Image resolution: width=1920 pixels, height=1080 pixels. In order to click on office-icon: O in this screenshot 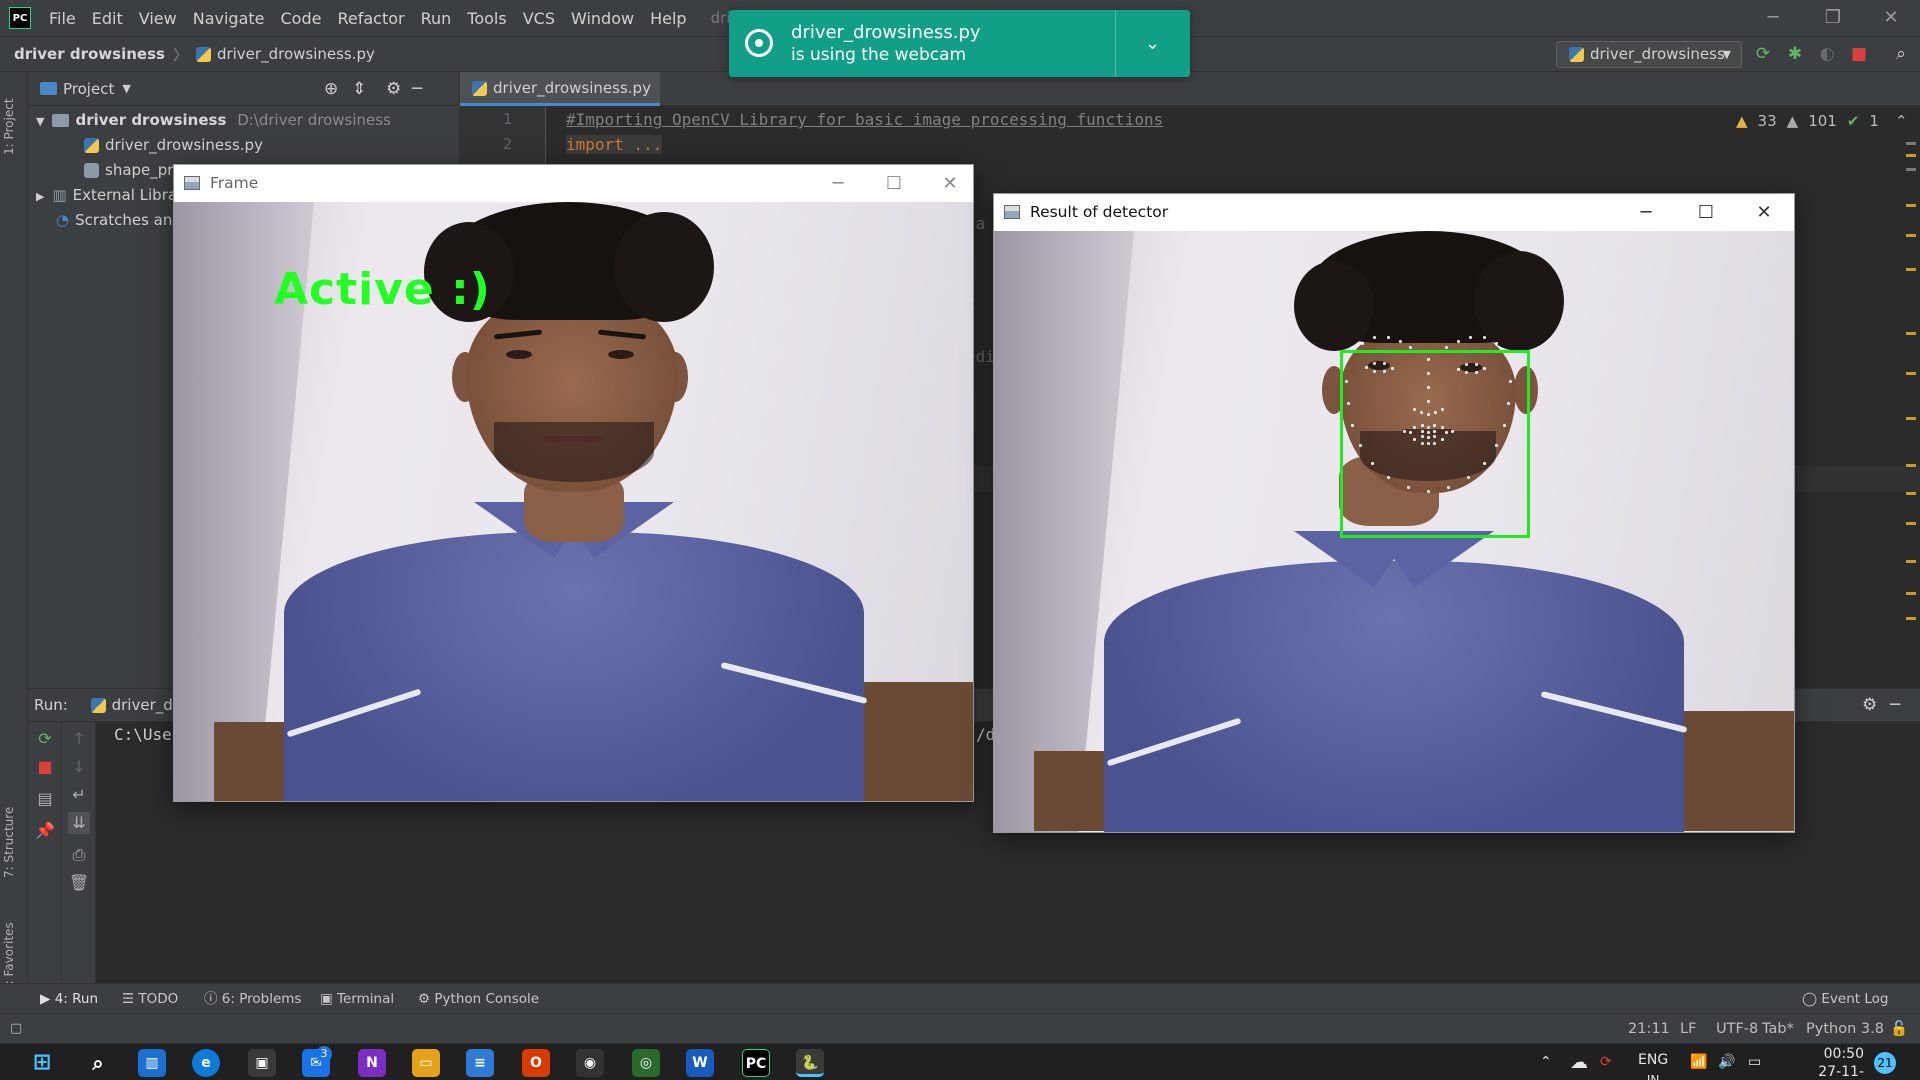, I will do `click(536, 1063)`.